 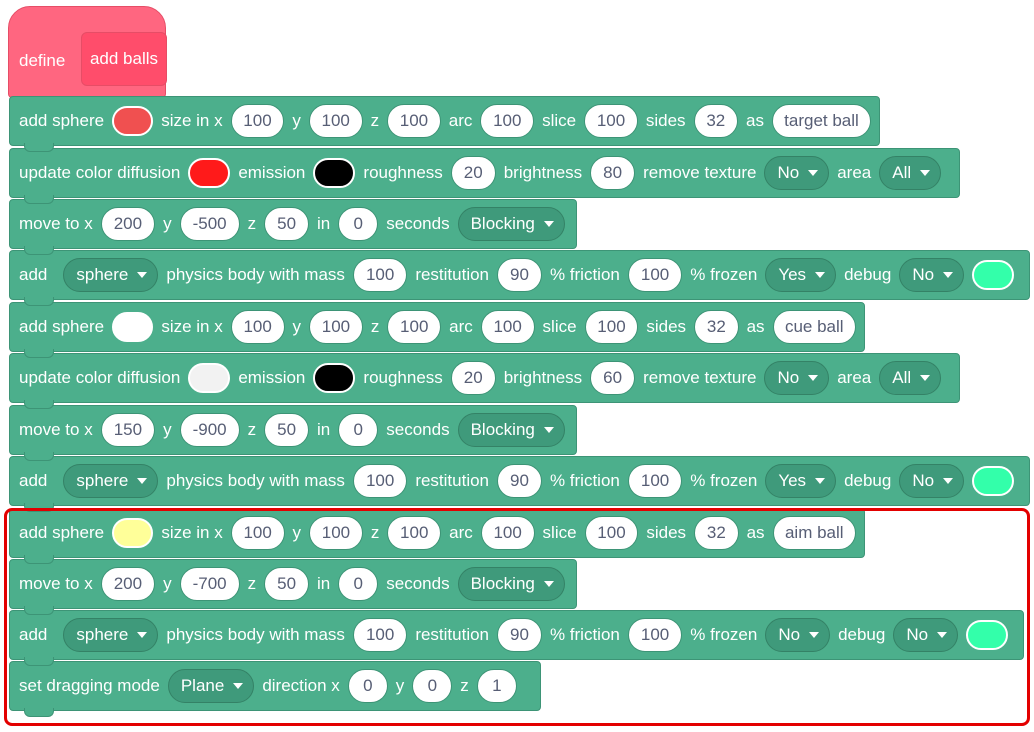 What do you see at coordinates (613, 173) in the screenshot?
I see `brightness-input: 80` at bounding box center [613, 173].